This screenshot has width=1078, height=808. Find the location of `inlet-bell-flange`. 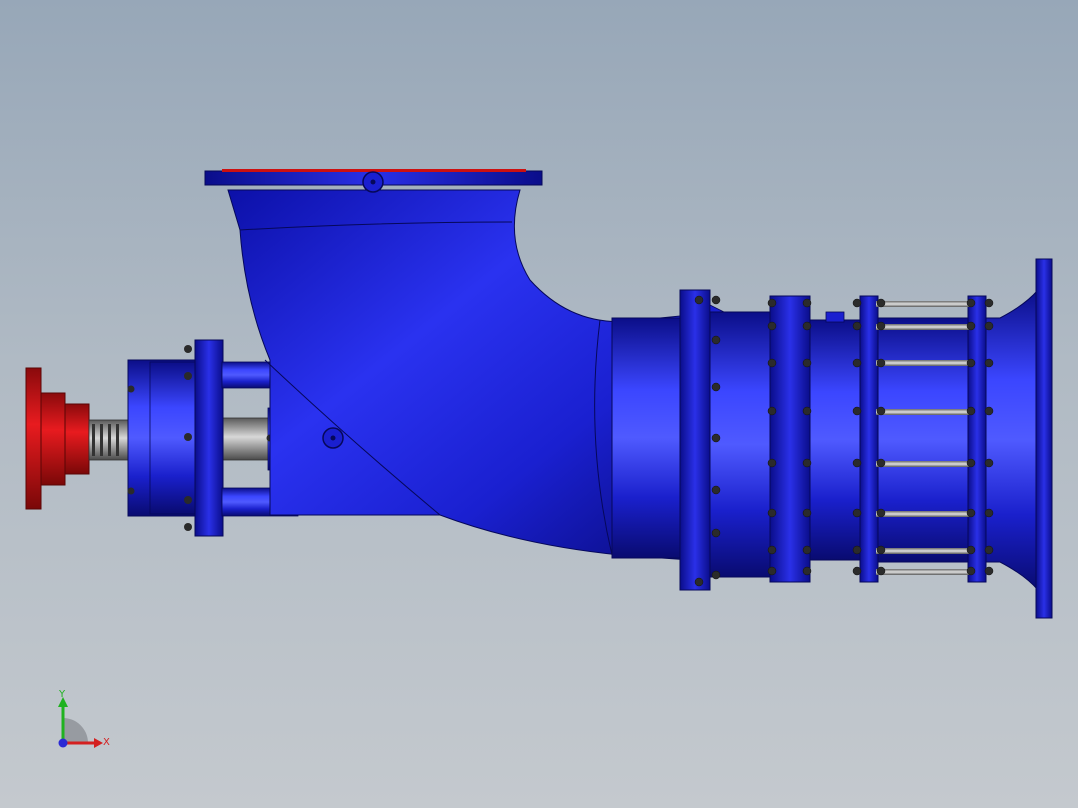

inlet-bell-flange is located at coordinates (1044, 438).